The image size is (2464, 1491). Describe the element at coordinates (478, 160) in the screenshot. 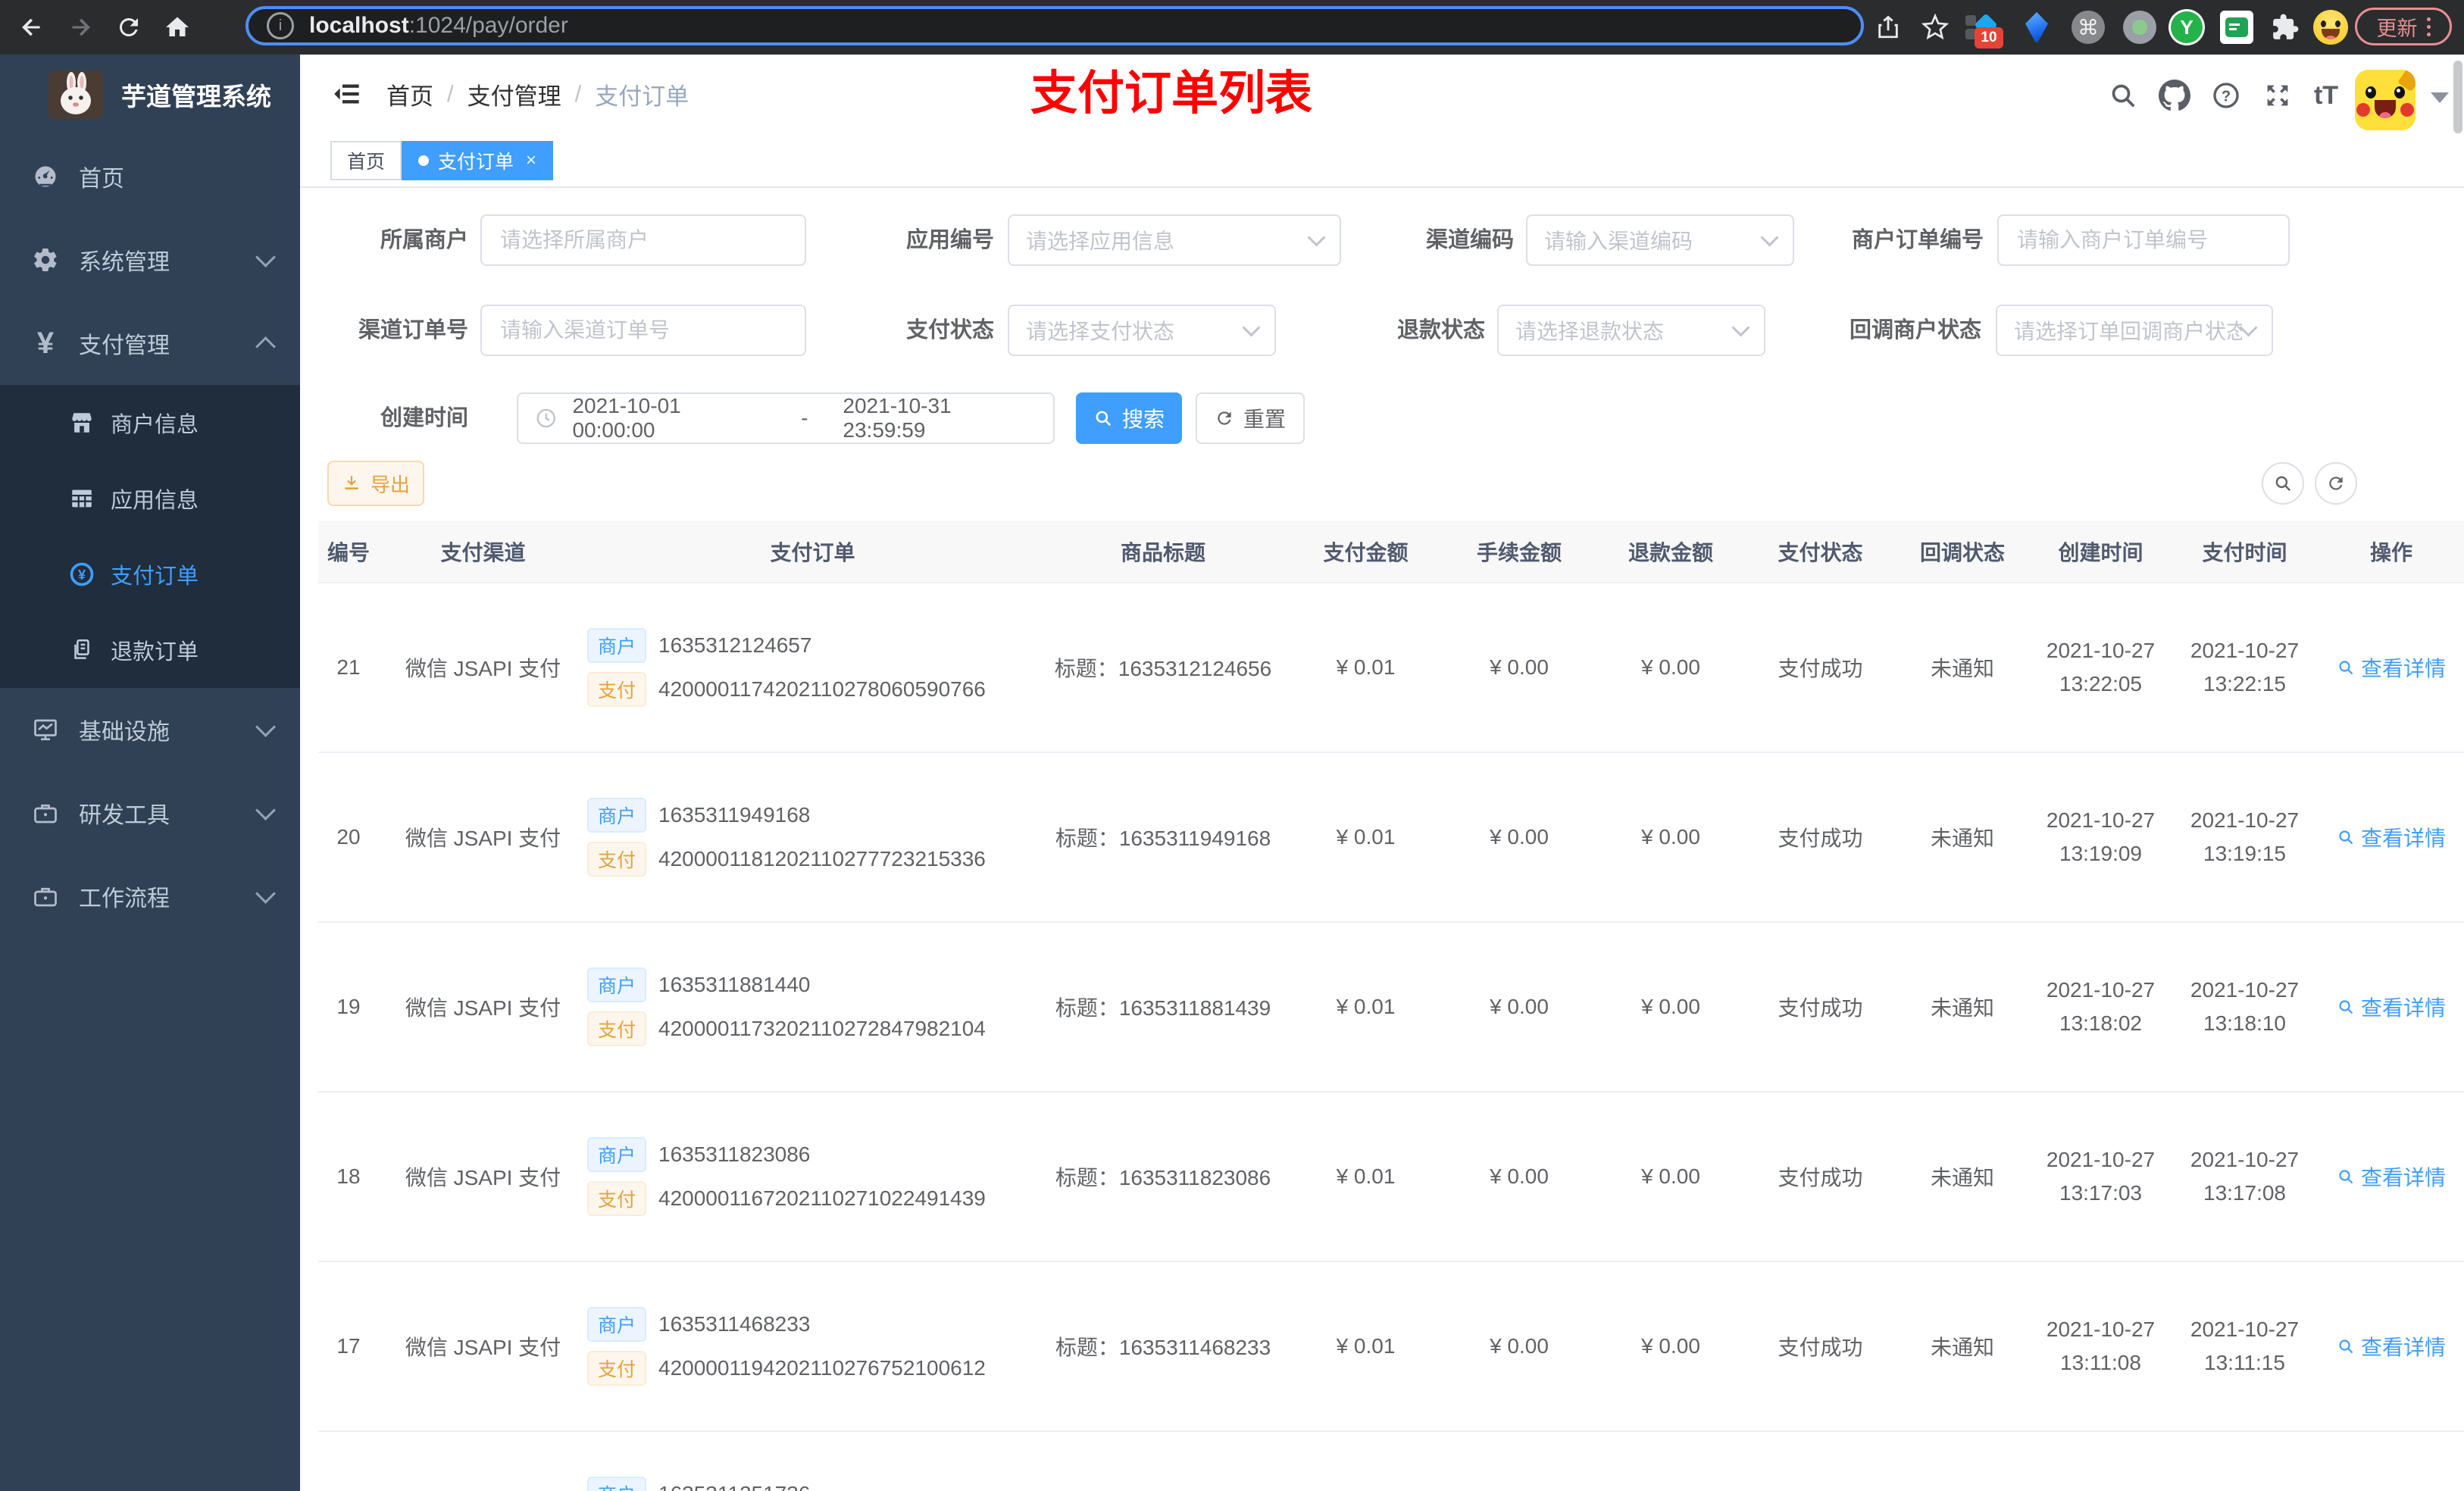

I see `tab-pay-order: 支付订单 ×` at that location.